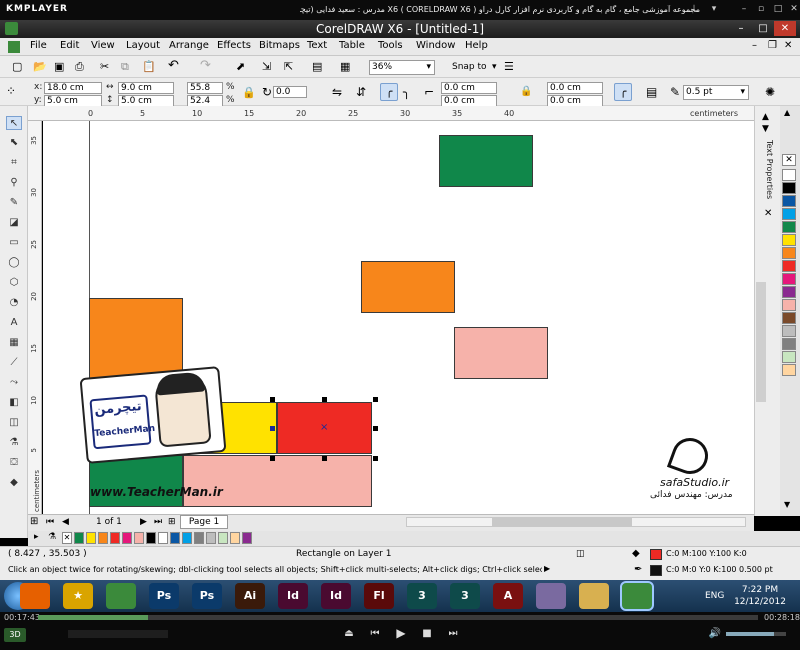 The image size is (800, 650). What do you see at coordinates (59, 66) in the screenshot?
I see `save-icon: ▣` at bounding box center [59, 66].